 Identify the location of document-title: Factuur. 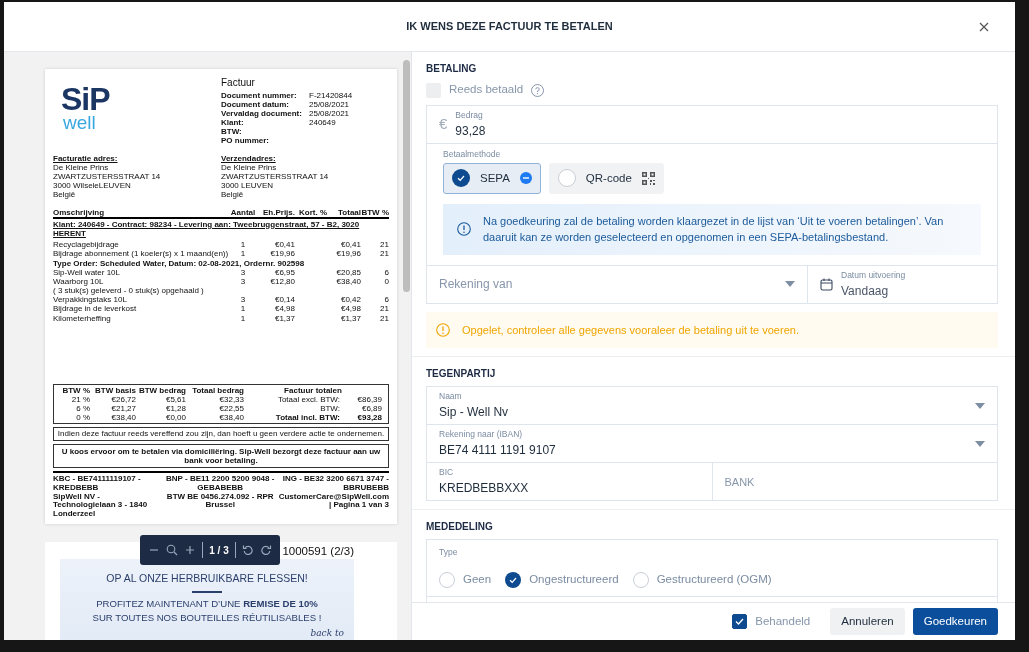
(238, 83).